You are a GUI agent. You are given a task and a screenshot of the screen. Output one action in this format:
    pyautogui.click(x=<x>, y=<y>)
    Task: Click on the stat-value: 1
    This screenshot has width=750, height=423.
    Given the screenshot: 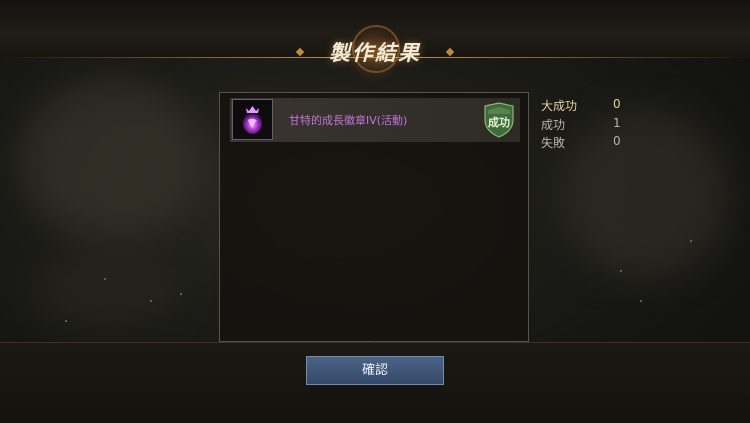 What is the action you would take?
    pyautogui.click(x=617, y=123)
    